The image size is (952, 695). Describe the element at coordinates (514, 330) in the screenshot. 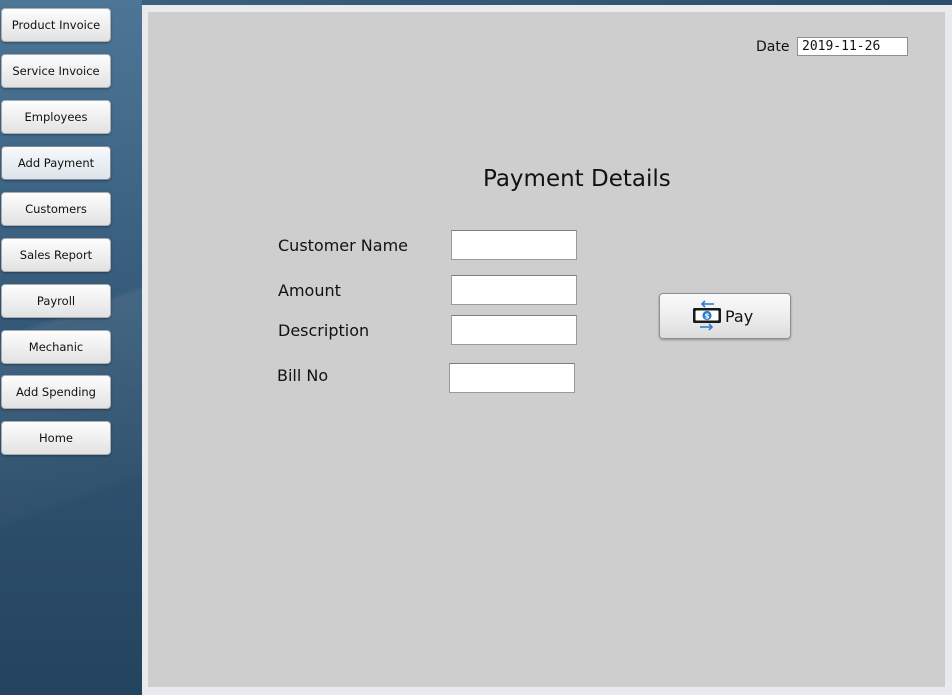

I see `description-input` at that location.